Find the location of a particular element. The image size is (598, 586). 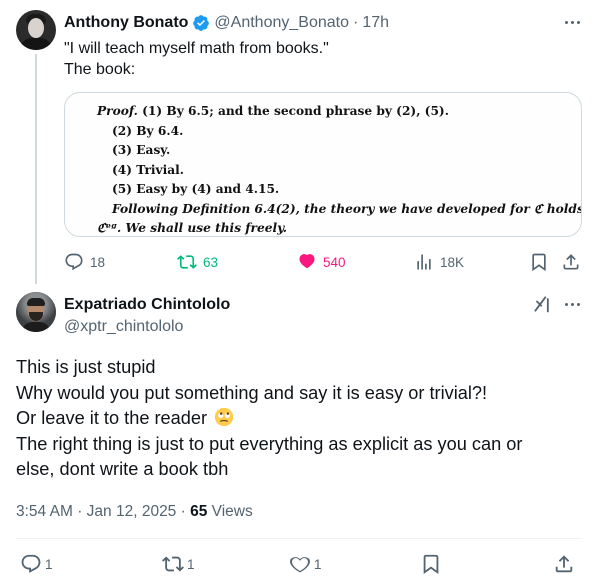

heart-icon is located at coordinates (300, 565).